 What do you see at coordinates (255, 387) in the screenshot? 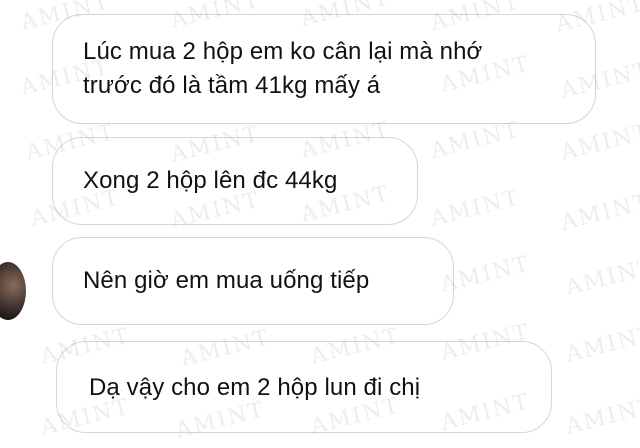
I see `message-4-text: Dạ vậy cho em 2 hộp lun đi chị` at bounding box center [255, 387].